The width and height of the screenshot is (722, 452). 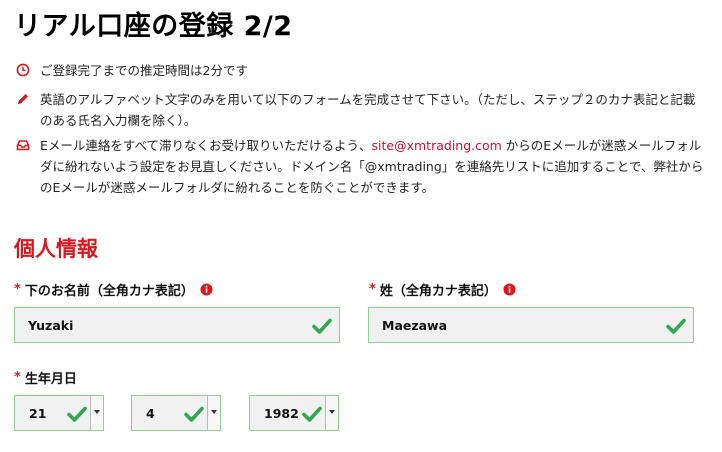 What do you see at coordinates (23, 145) in the screenshot?
I see `inbox-icon` at bounding box center [23, 145].